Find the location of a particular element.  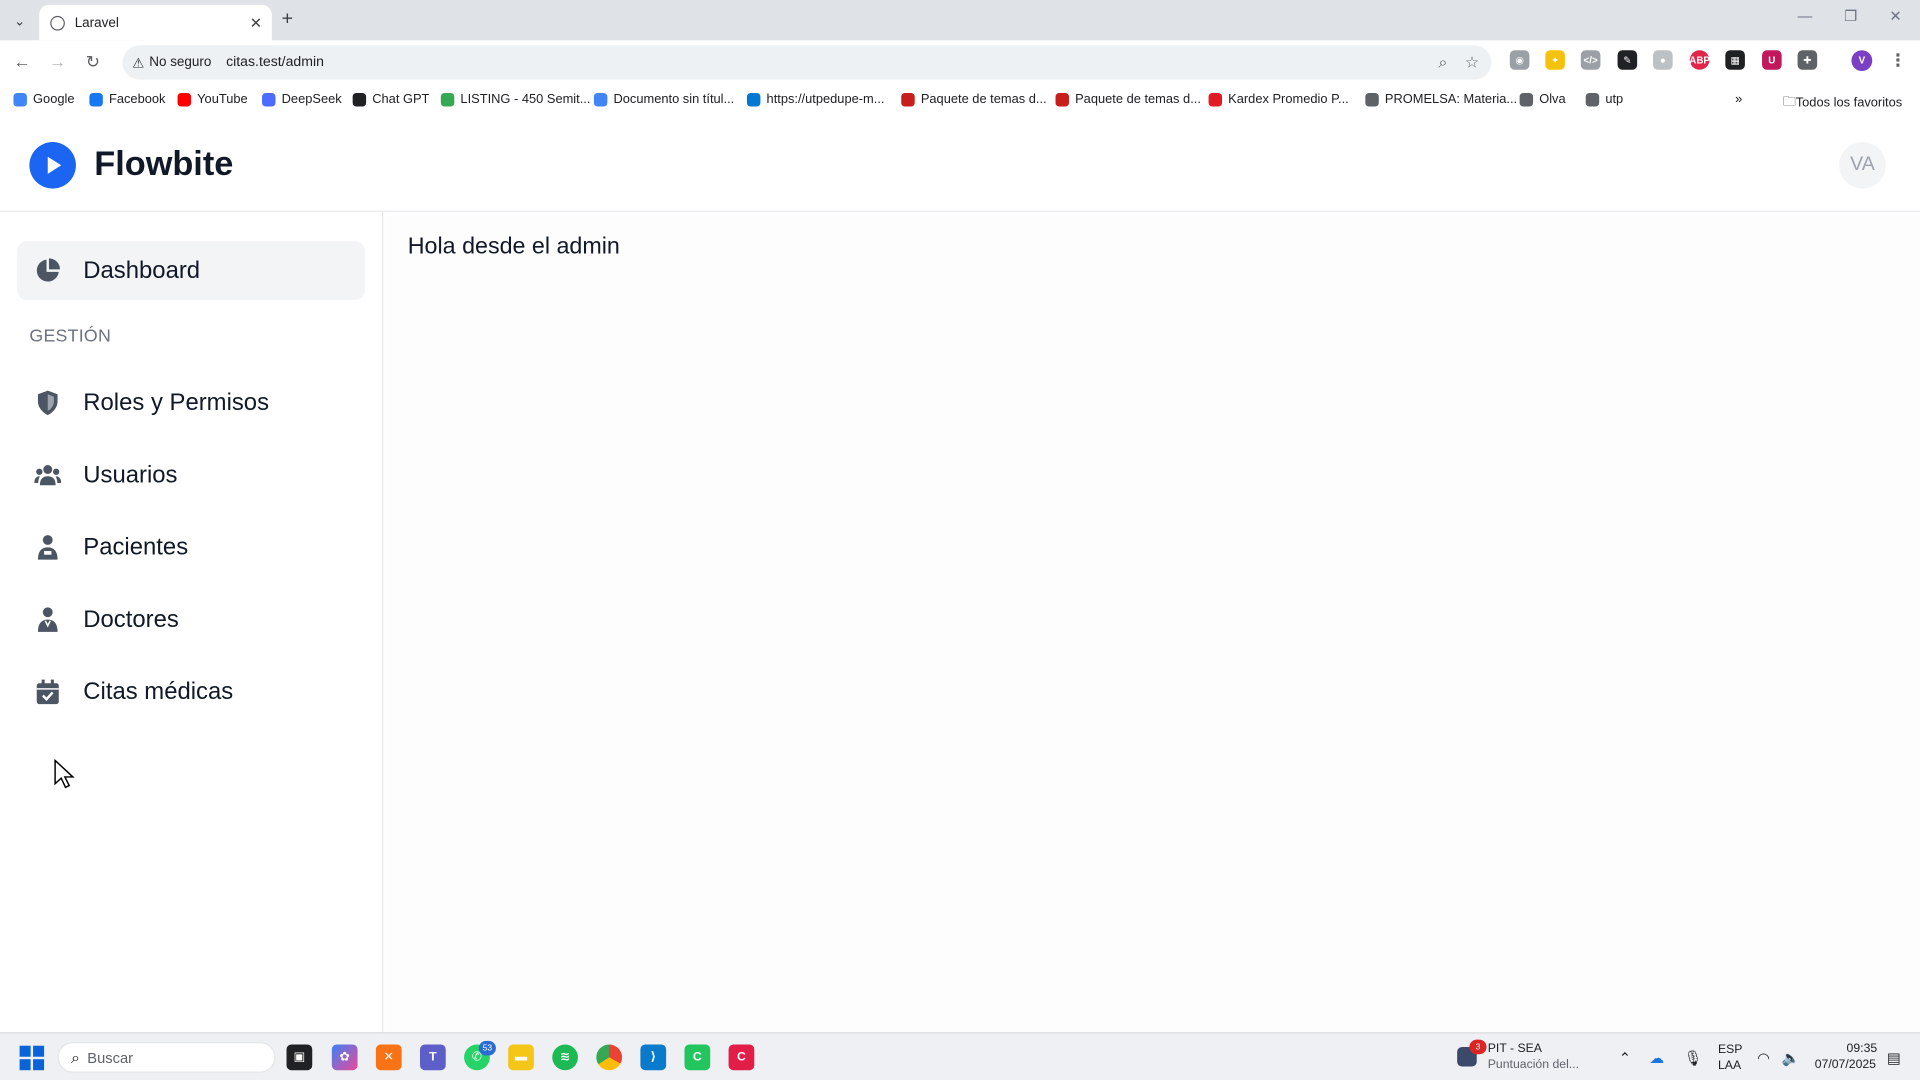

microphone-icon: 🎙 is located at coordinates (1693, 1057).